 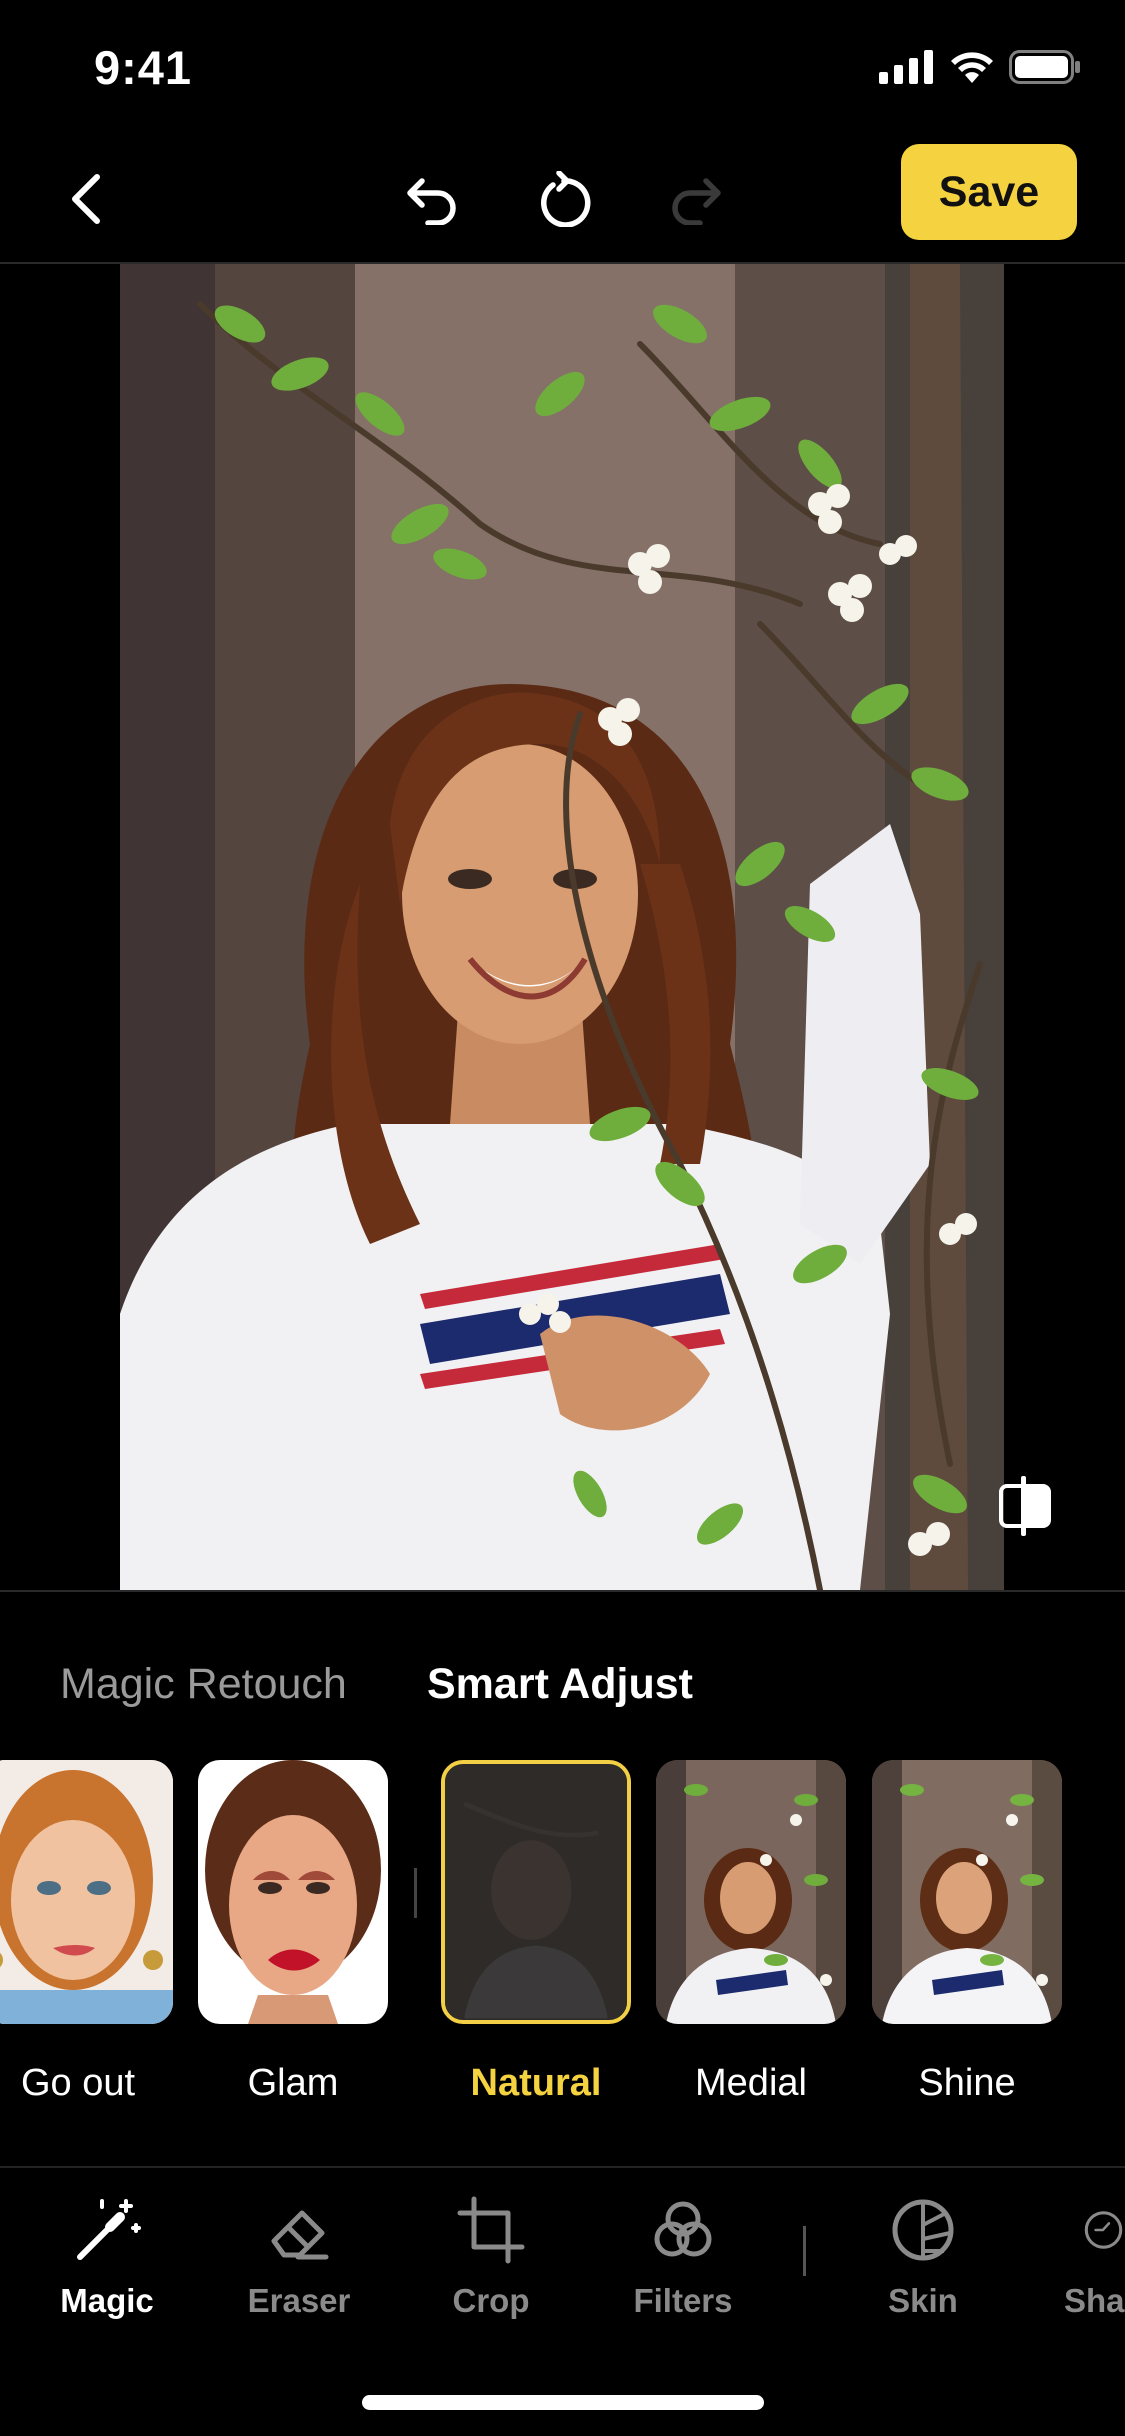 I want to click on tool-label: Sha, so click(x=1094, y=2300).